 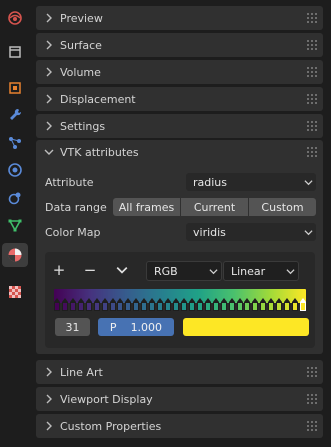 I want to click on remove-stop-button: −, so click(x=90, y=270).